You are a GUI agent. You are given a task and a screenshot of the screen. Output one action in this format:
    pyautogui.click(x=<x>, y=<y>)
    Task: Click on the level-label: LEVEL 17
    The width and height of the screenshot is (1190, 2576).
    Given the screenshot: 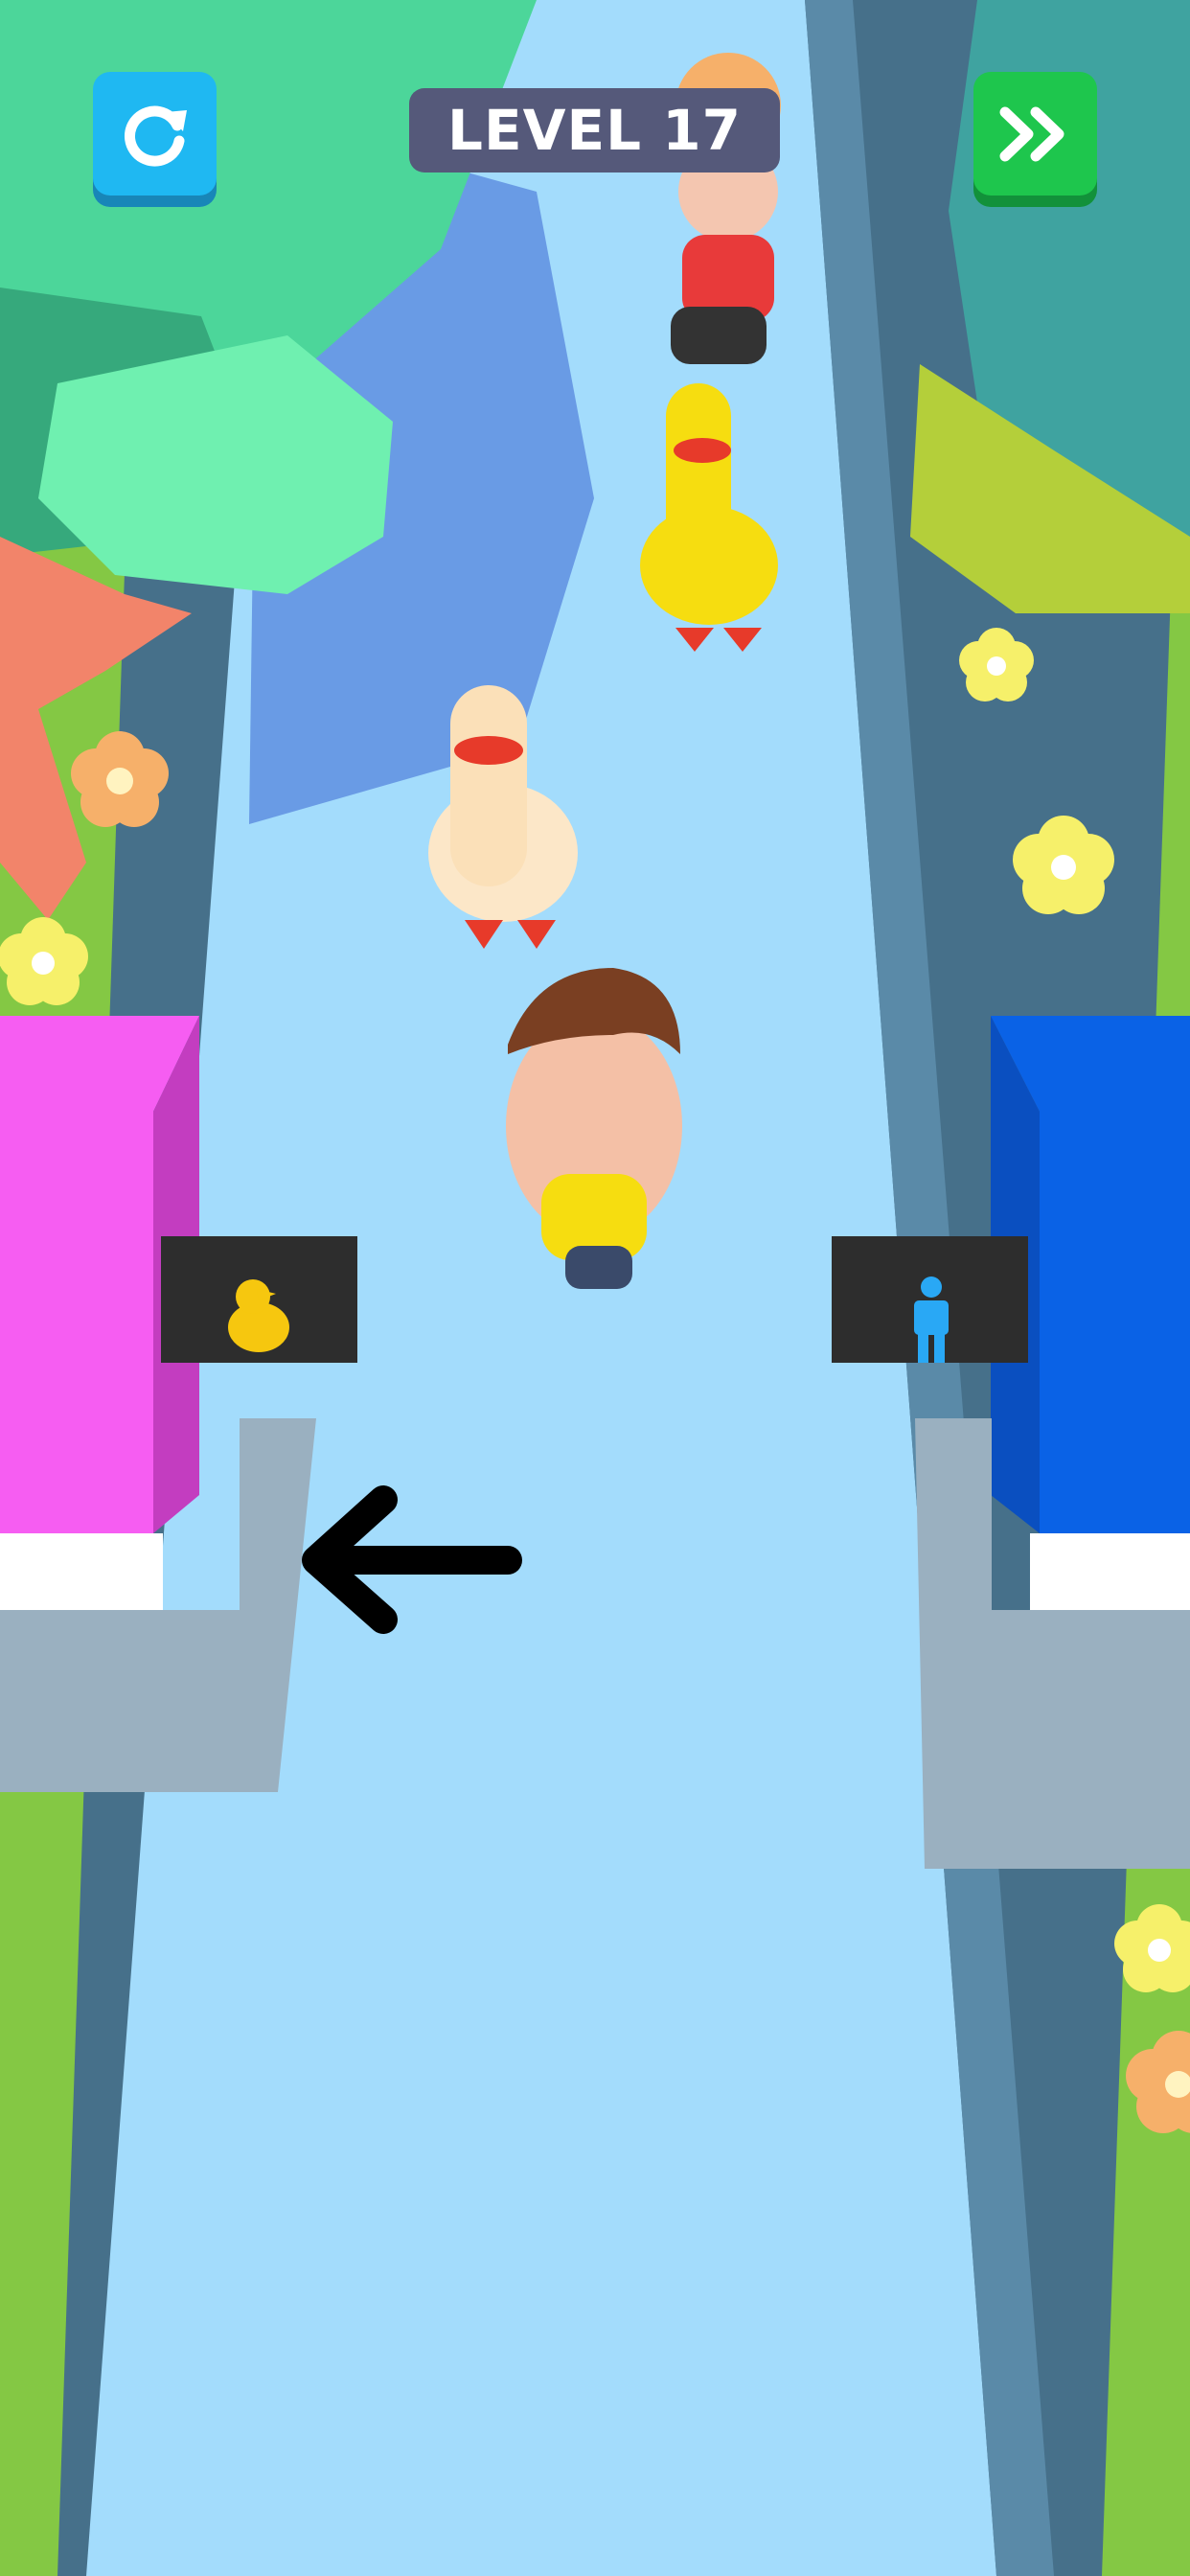 What is the action you would take?
    pyautogui.click(x=594, y=130)
    